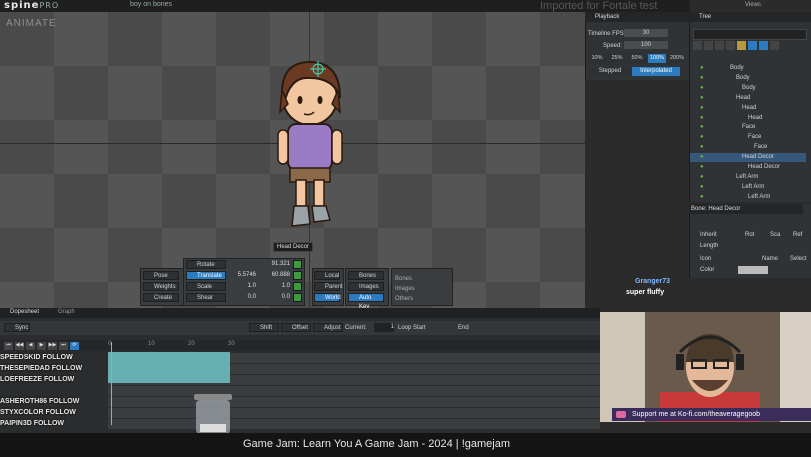  What do you see at coordinates (327, 275) in the screenshot?
I see `axis-local-button: Local` at bounding box center [327, 275].